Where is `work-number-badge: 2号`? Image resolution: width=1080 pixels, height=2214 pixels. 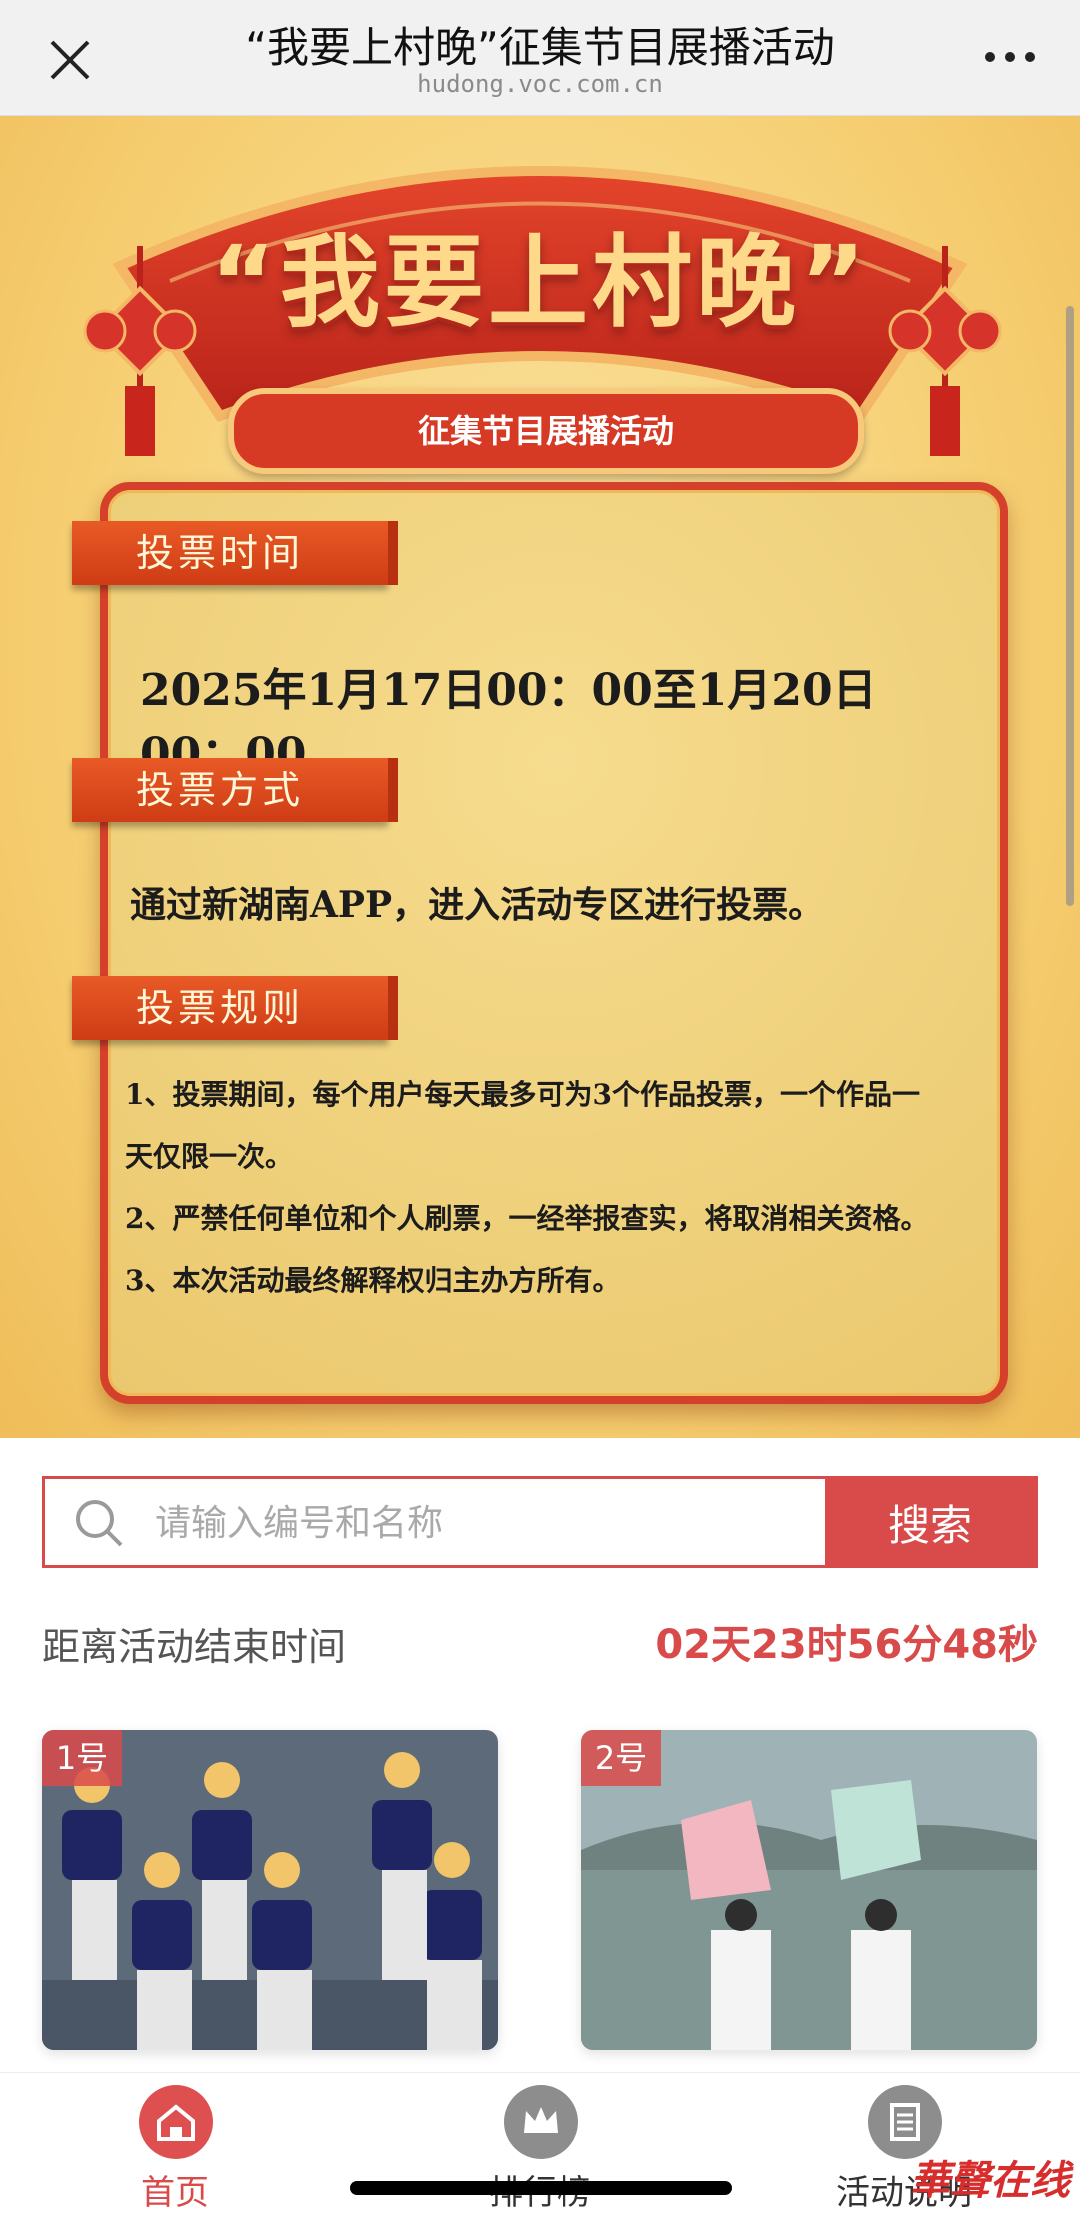 work-number-badge: 2号 is located at coordinates (621, 1758).